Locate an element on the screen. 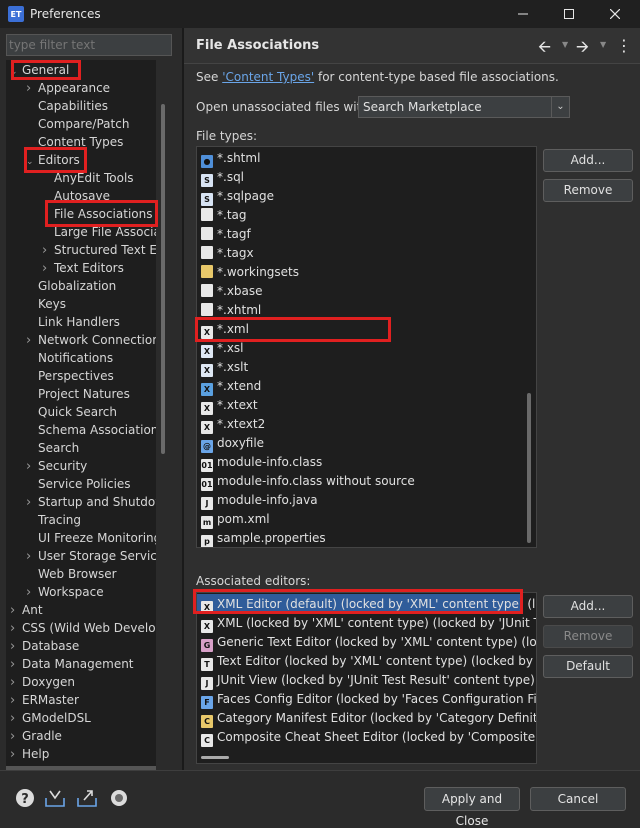 Image resolution: width=640 pixels, height=828 pixels. editor-default-button: Default is located at coordinates (588, 666).